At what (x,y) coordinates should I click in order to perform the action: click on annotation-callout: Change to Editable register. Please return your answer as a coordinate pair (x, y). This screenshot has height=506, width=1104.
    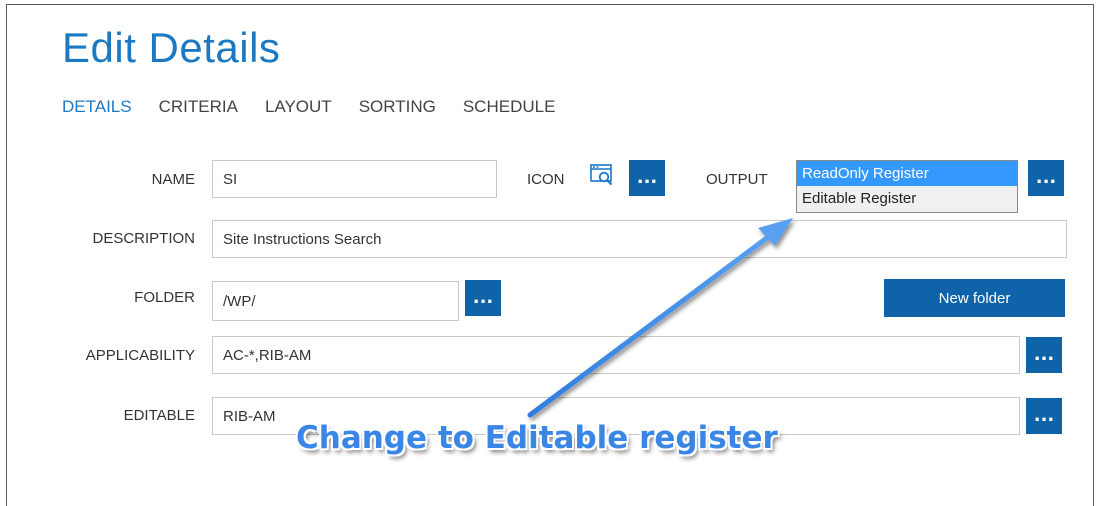
    Looking at the image, I should click on (537, 438).